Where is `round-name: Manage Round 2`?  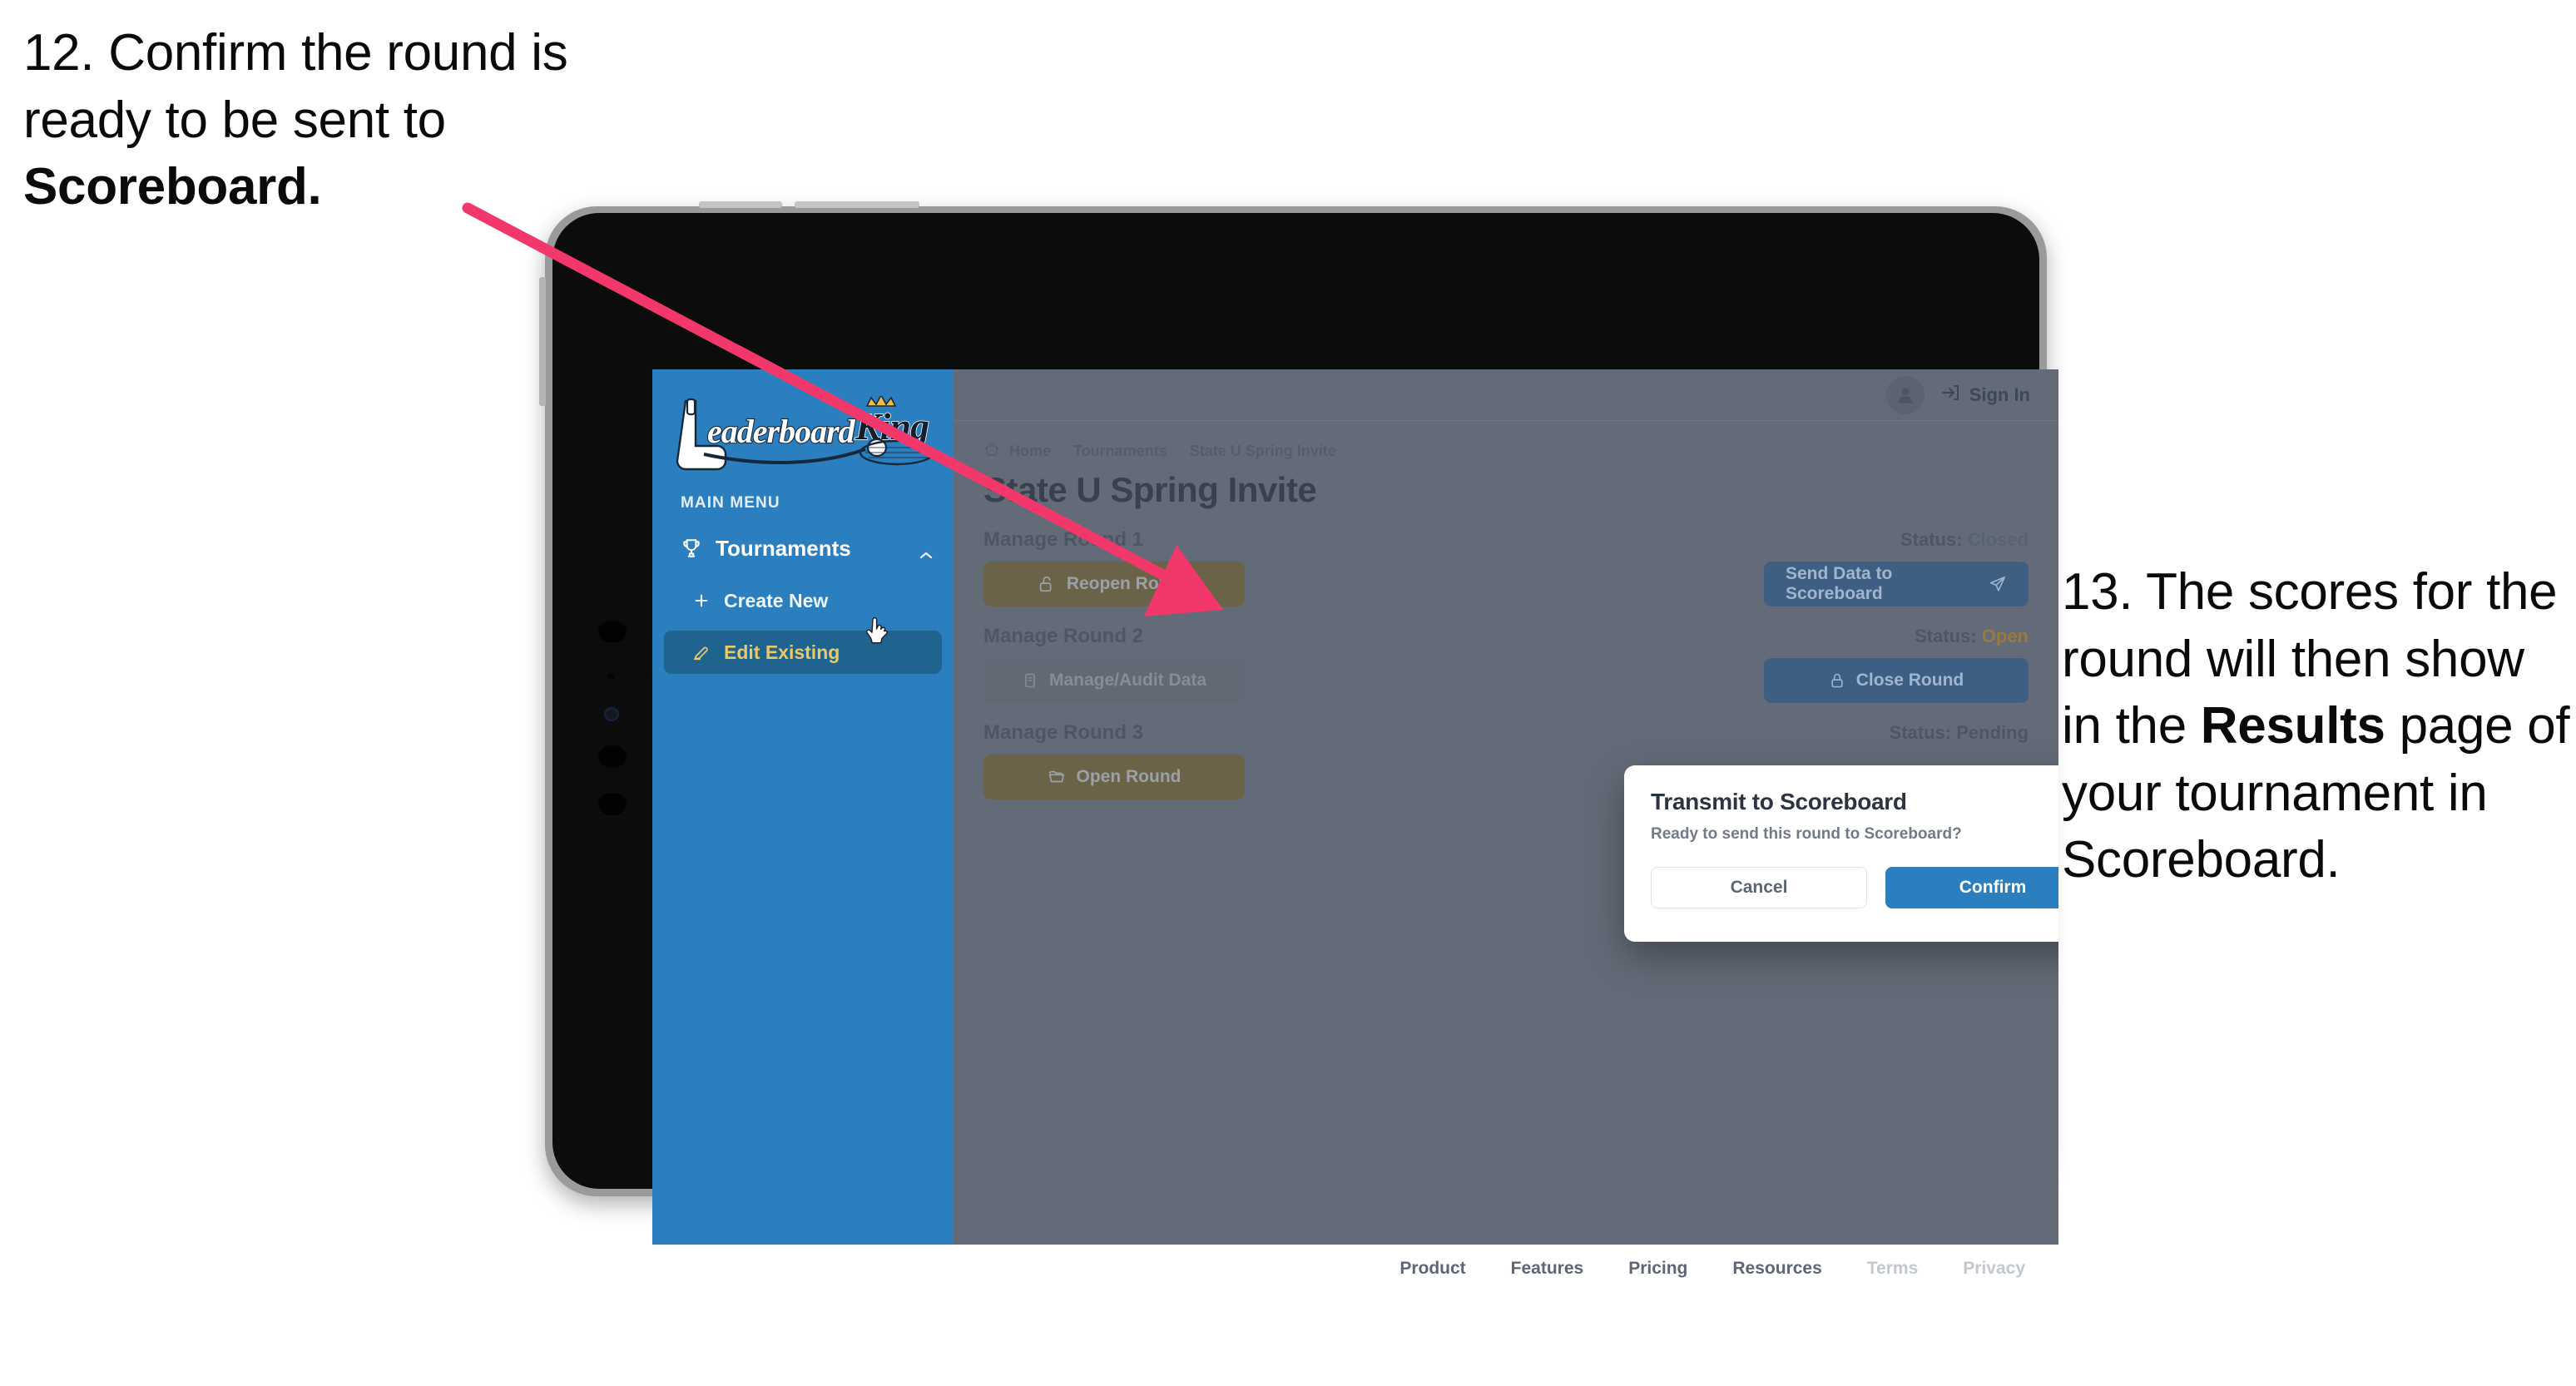 round-name: Manage Round 2 is located at coordinates (1064, 636).